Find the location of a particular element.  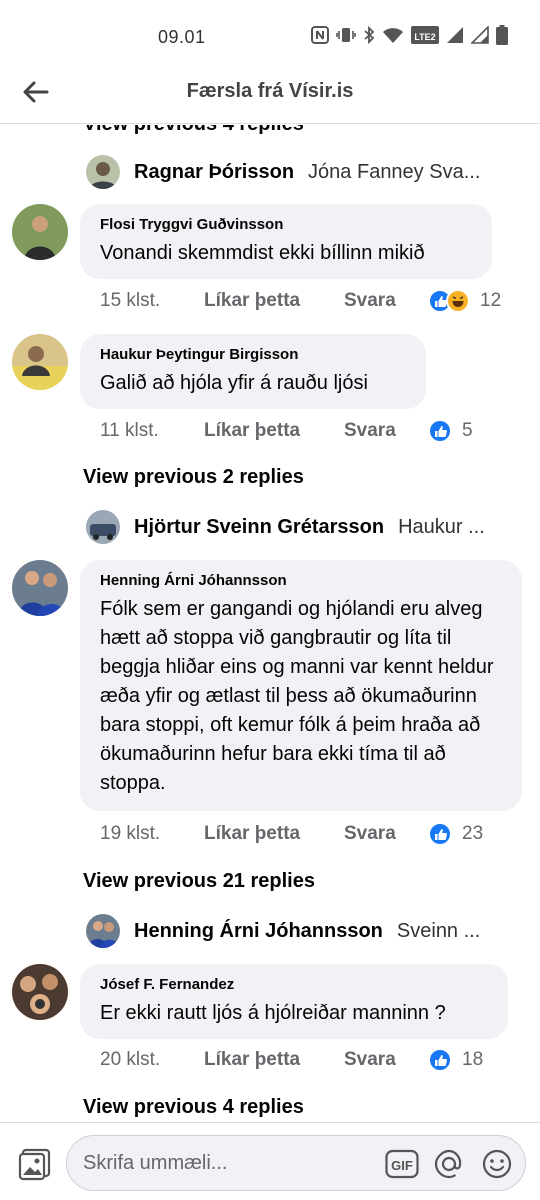

top-bar: Færsla frá Vísir.is is located at coordinates (270, 92).